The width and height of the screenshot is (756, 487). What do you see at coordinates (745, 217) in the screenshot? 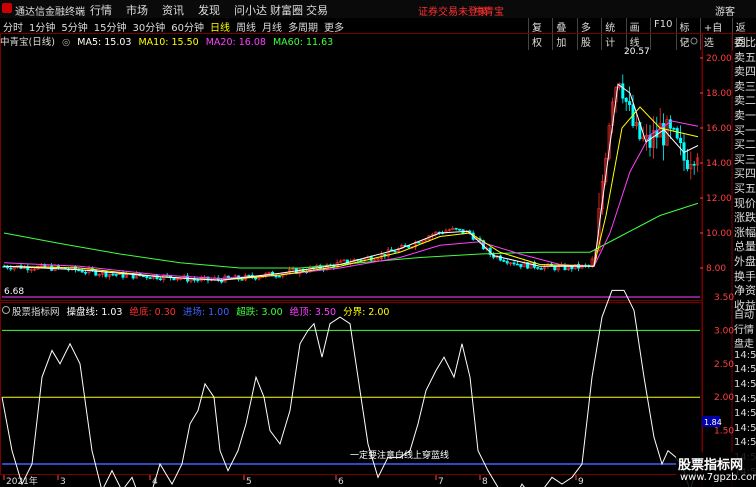
I see `side-item: 涨跌` at bounding box center [745, 217].